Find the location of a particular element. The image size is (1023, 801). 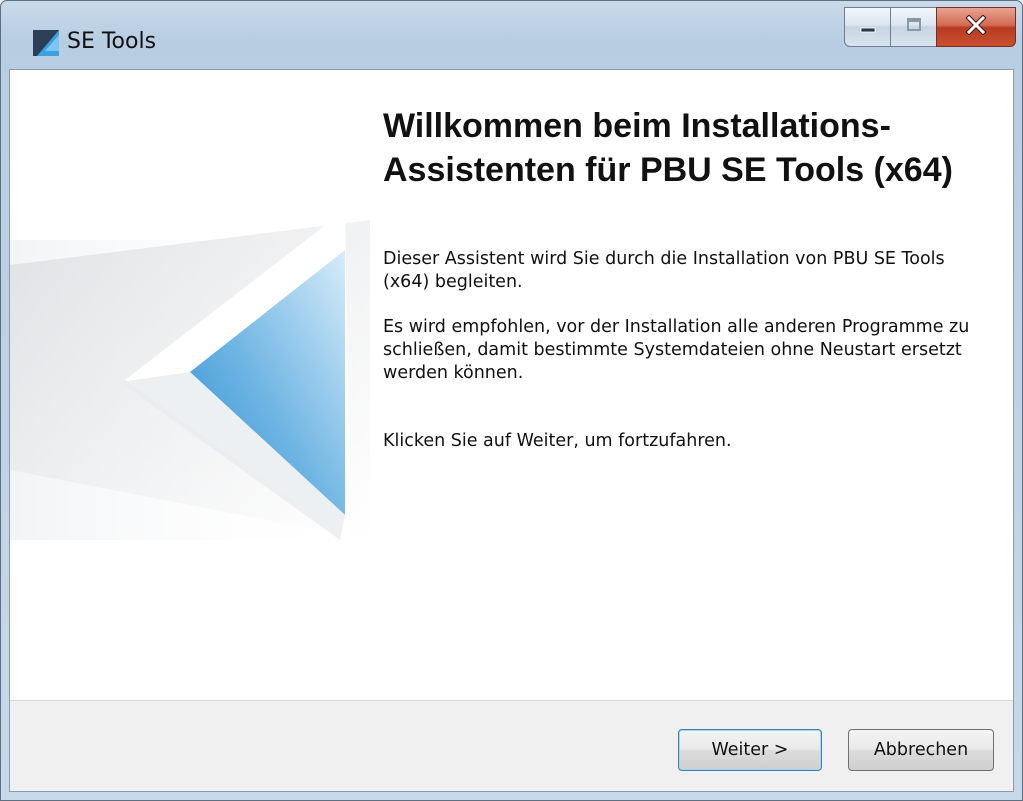

window-controls is located at coordinates (930, 29).